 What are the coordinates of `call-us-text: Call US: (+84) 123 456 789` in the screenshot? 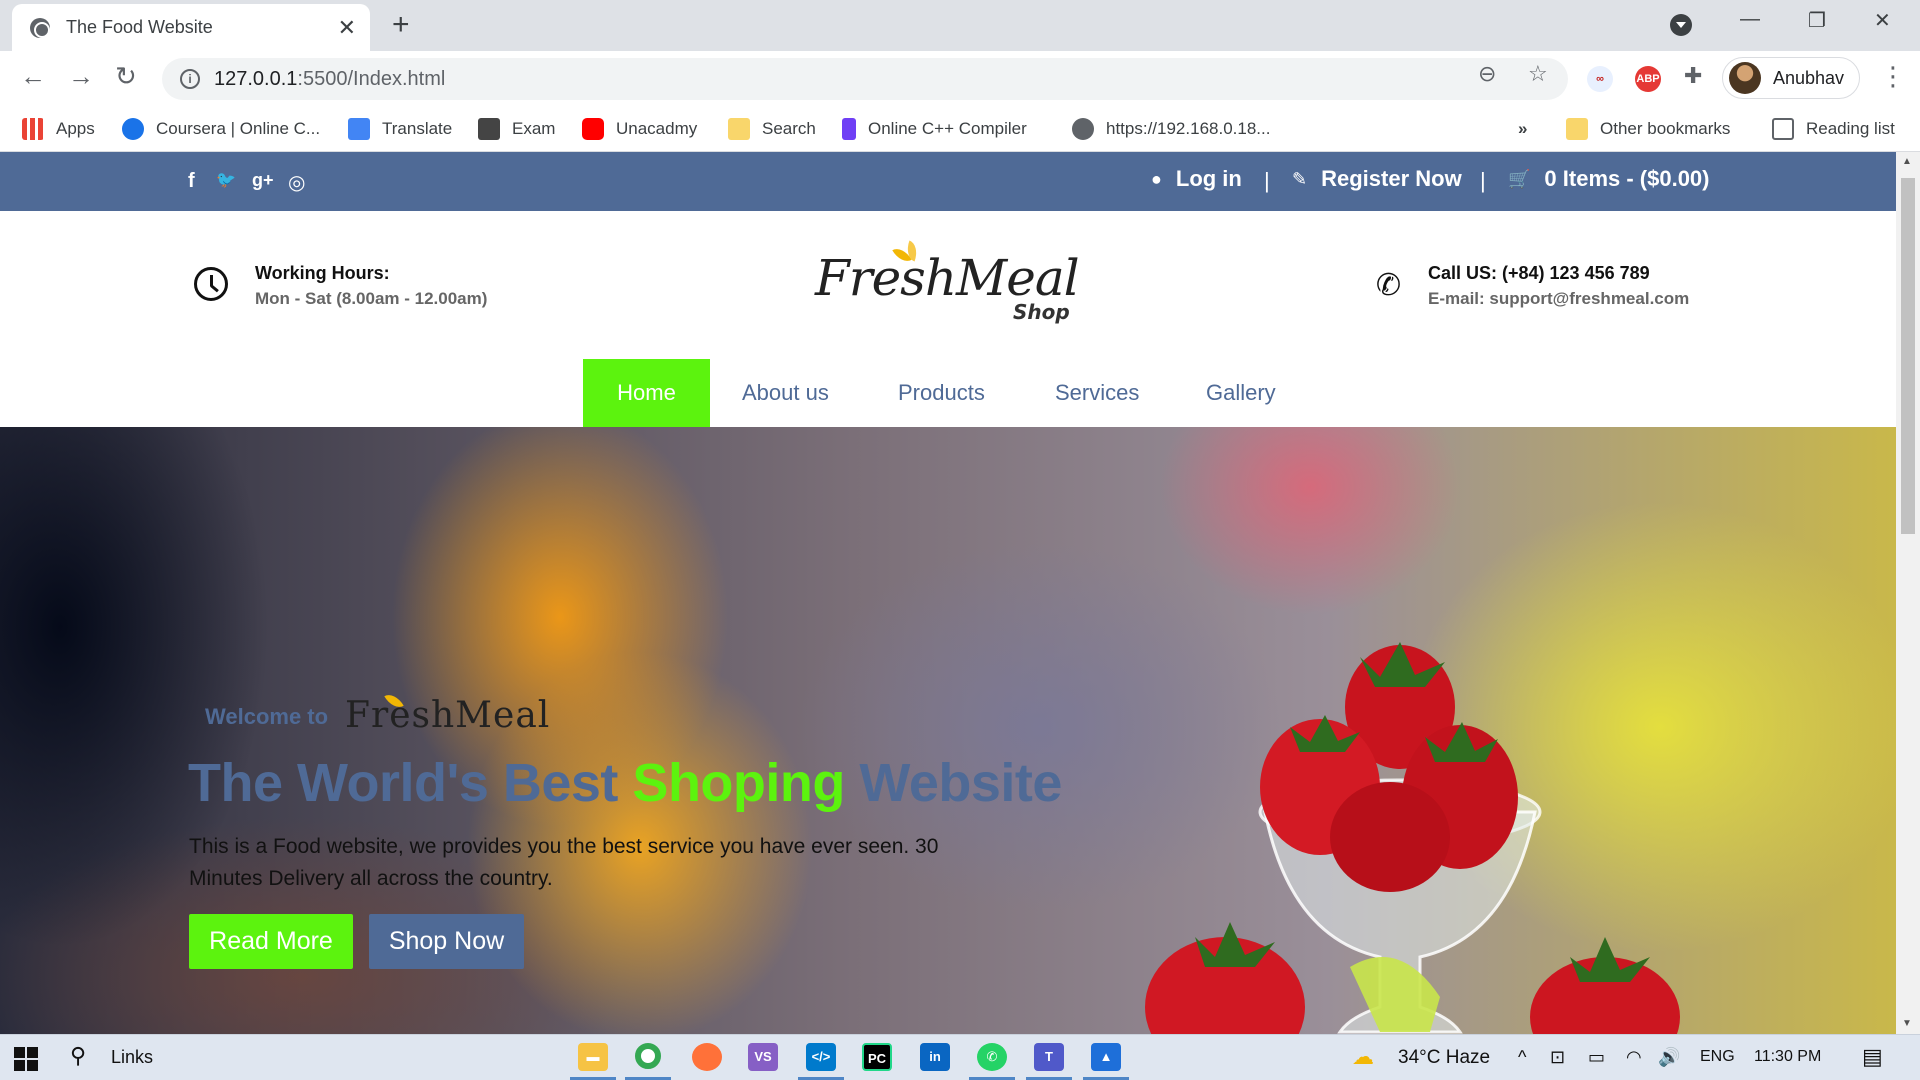 It's located at (1539, 273).